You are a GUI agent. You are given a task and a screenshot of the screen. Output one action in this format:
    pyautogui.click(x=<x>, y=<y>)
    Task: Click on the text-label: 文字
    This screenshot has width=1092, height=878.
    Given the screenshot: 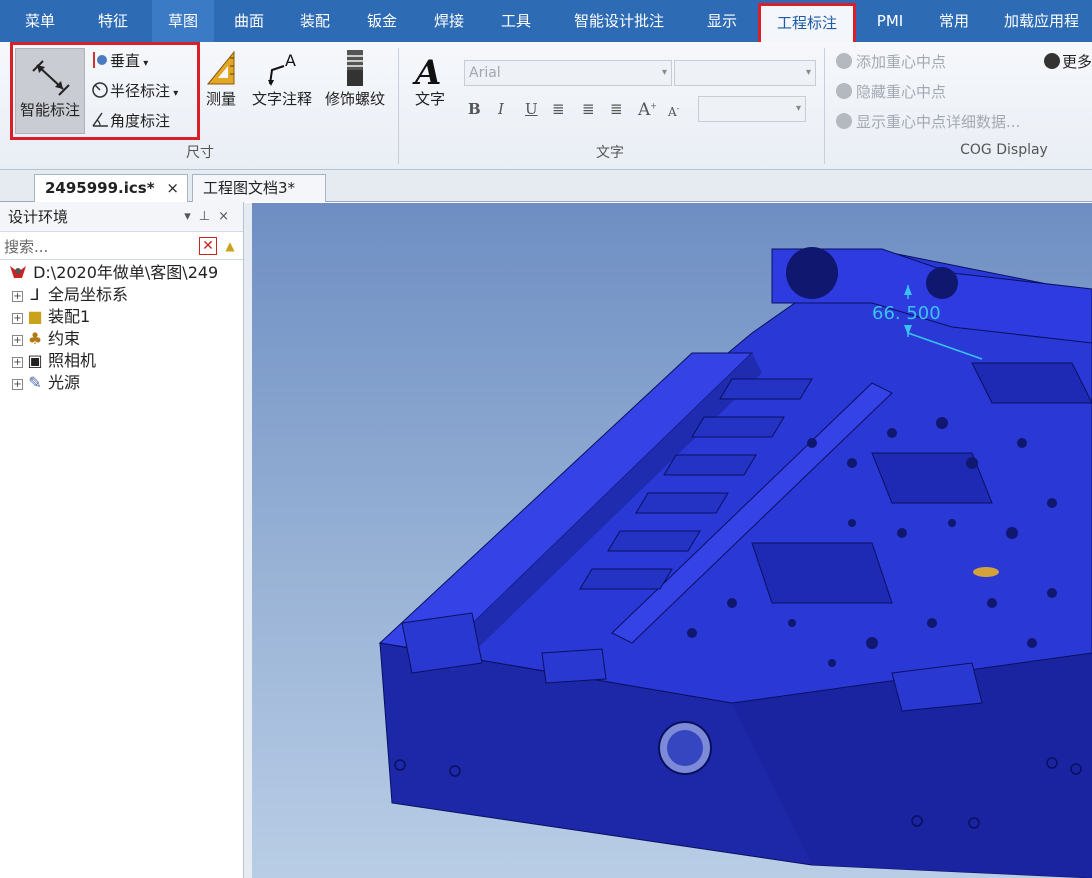 What is the action you would take?
    pyautogui.click(x=429, y=99)
    